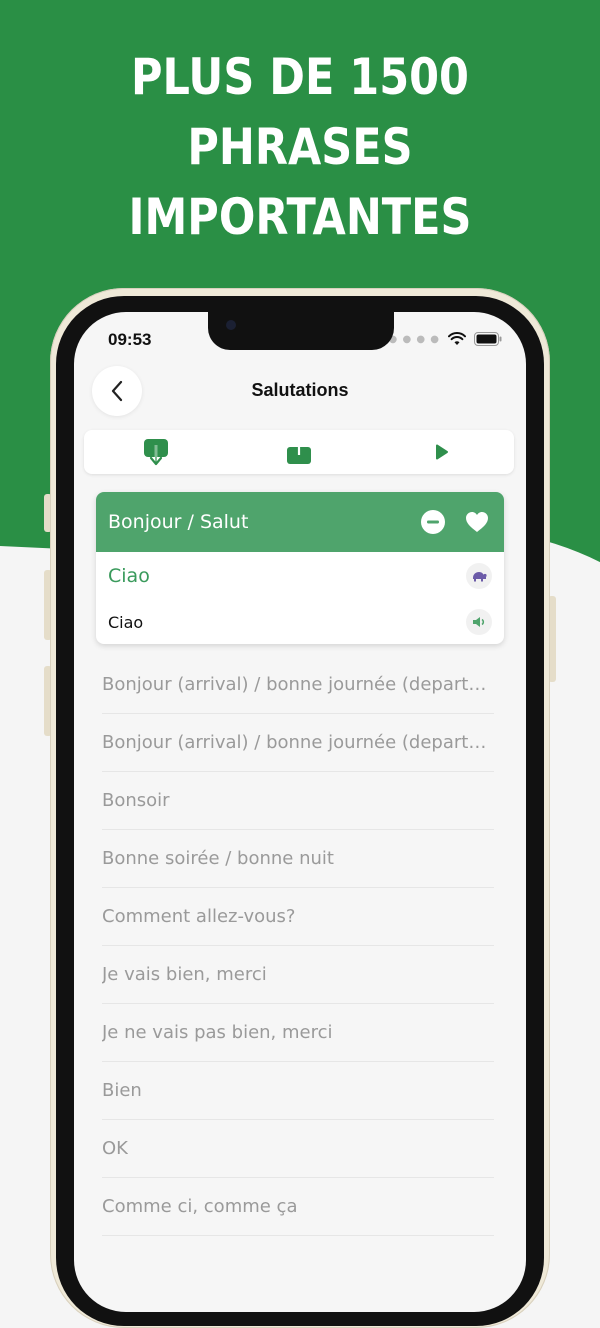 This screenshot has height=1328, width=600. I want to click on favorite-button, so click(477, 522).